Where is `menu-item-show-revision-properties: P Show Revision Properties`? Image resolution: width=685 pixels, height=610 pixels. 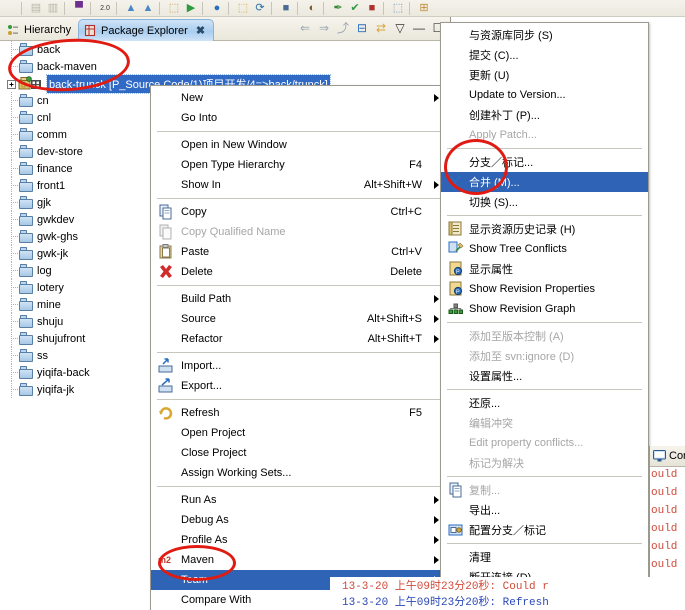
menu-item-show-revision-properties: P Show Revision Properties is located at coordinates (544, 289).